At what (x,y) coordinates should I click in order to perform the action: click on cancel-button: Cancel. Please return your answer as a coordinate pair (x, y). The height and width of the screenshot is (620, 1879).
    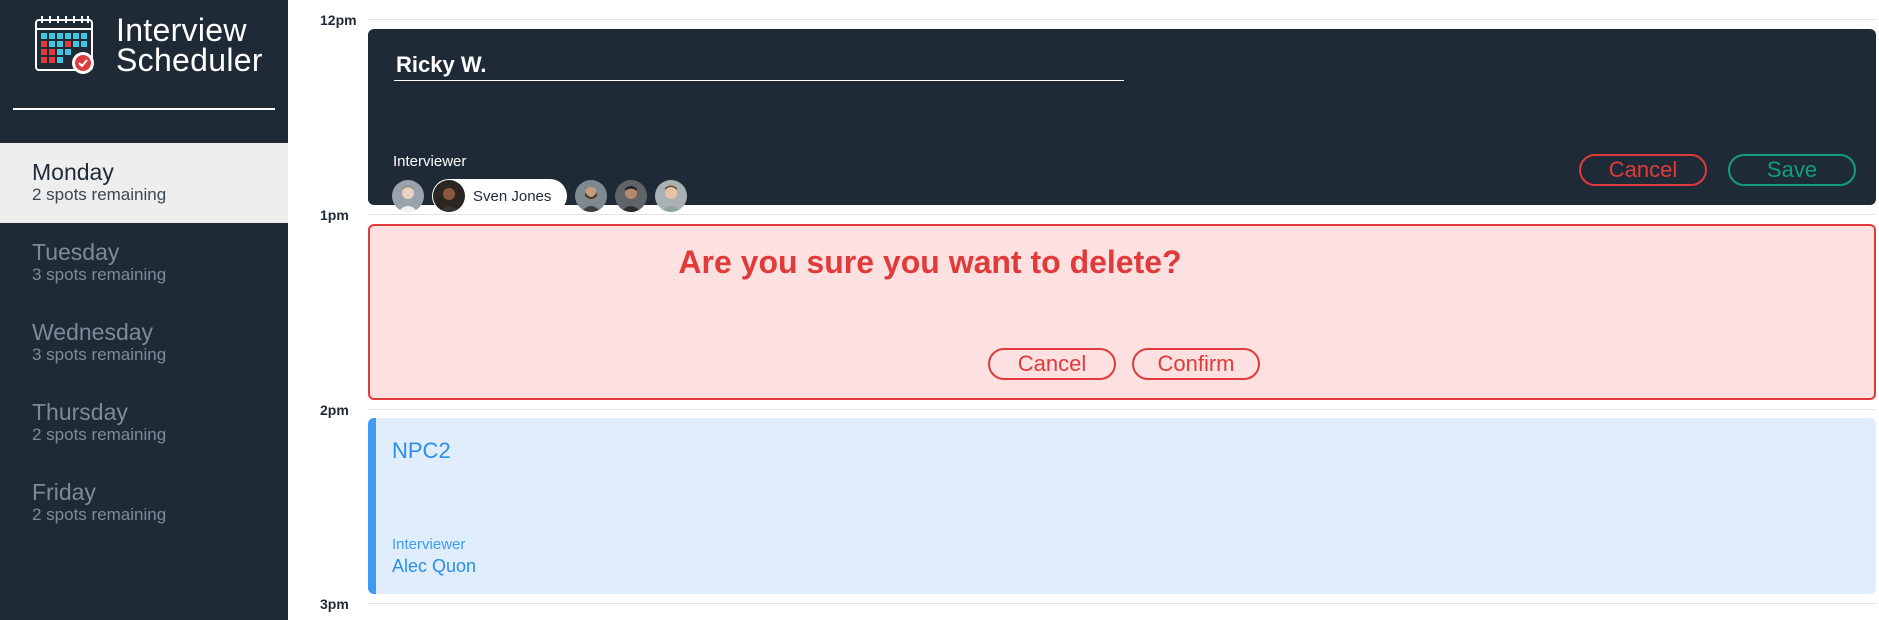
    Looking at the image, I should click on (1643, 170).